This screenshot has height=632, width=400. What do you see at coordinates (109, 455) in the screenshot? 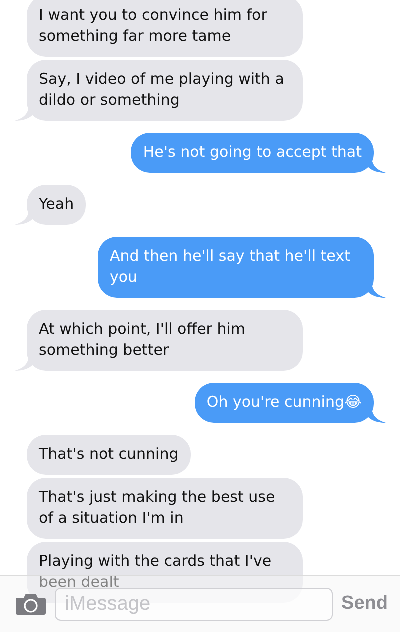
I see `received-message: That's not cunning` at bounding box center [109, 455].